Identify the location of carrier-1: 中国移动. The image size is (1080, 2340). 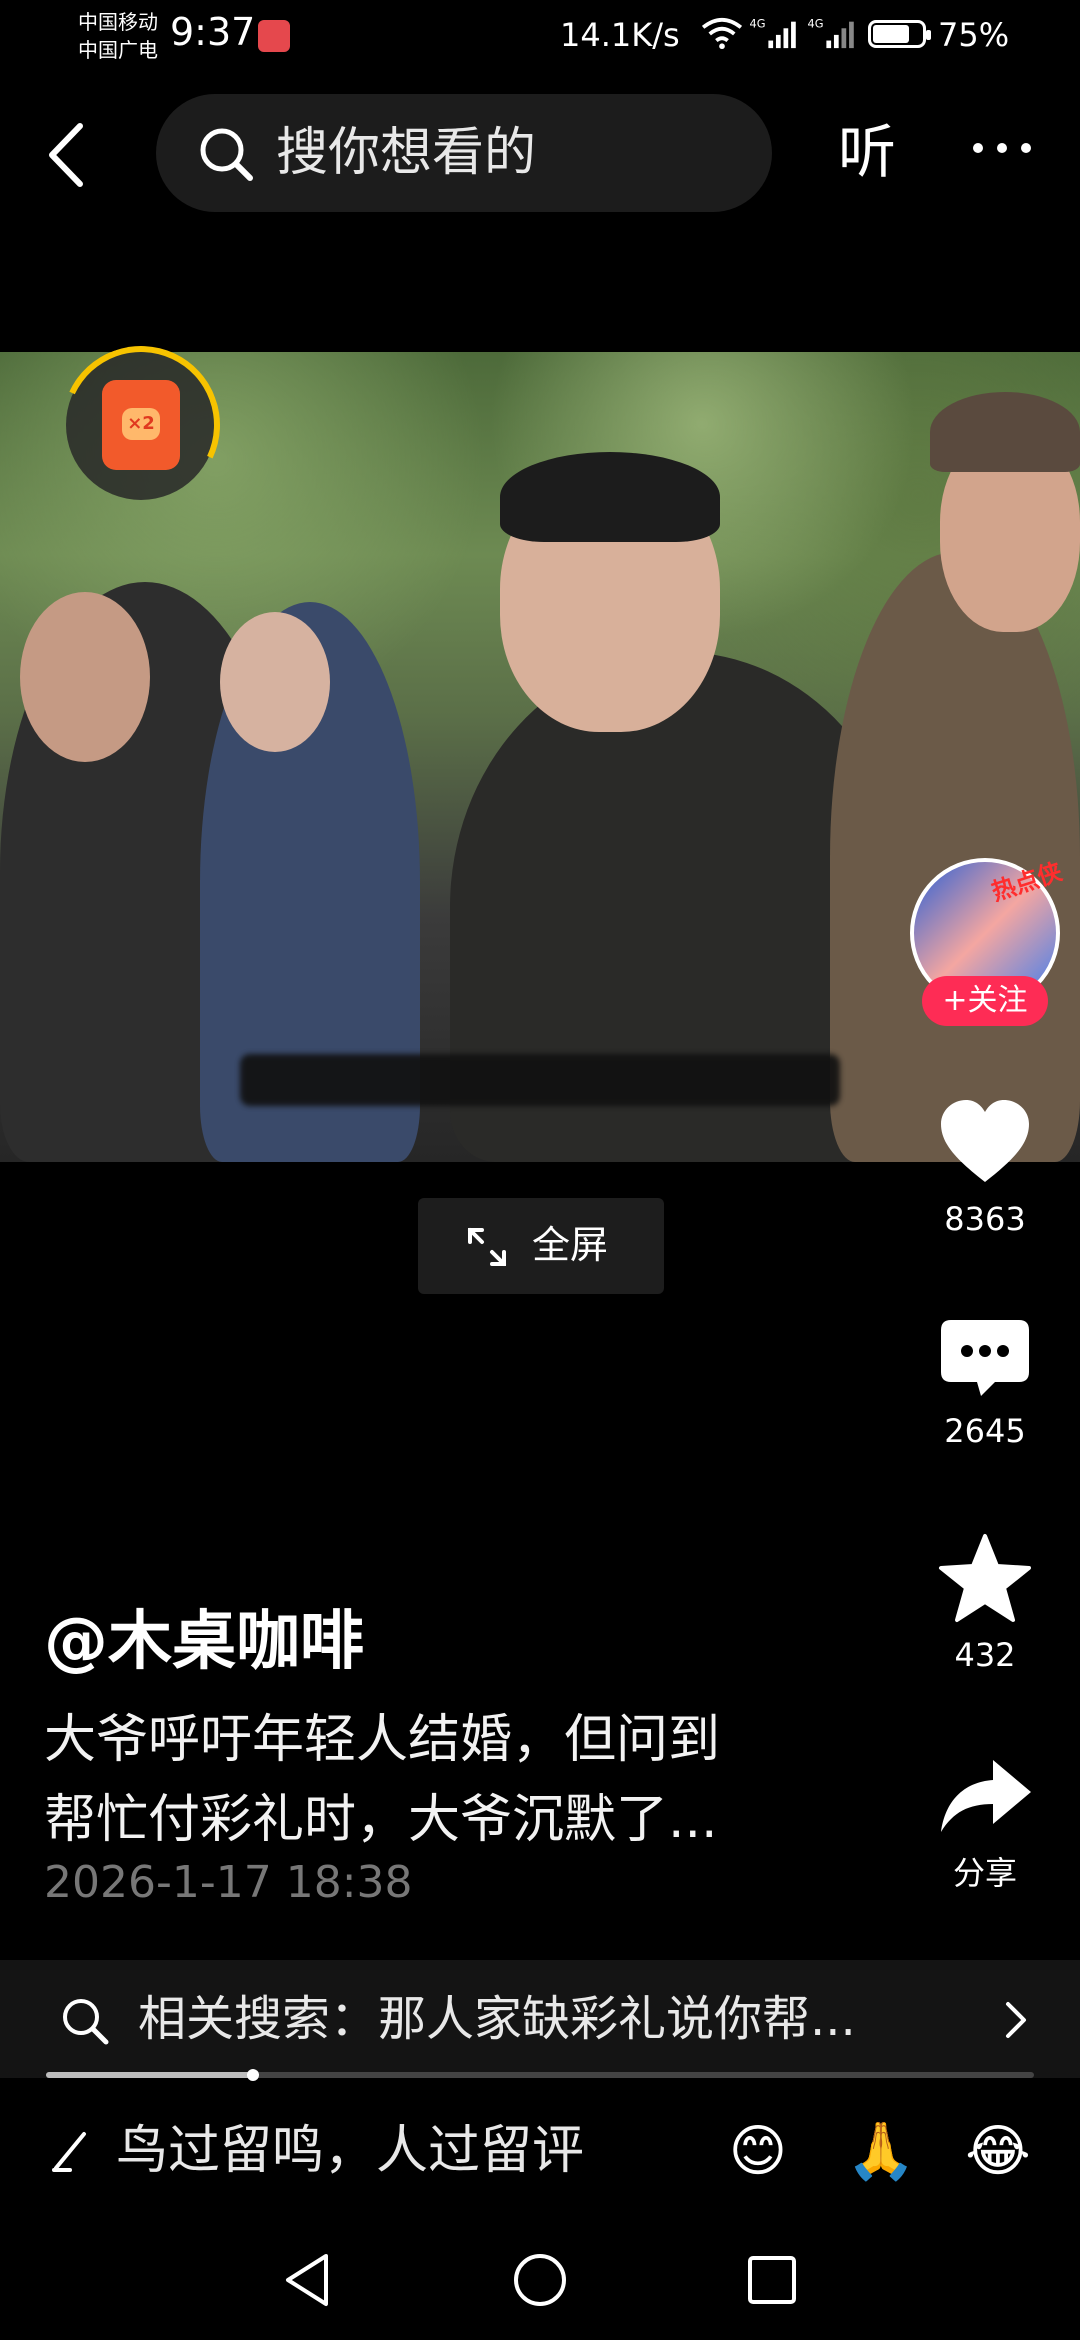
(118, 22).